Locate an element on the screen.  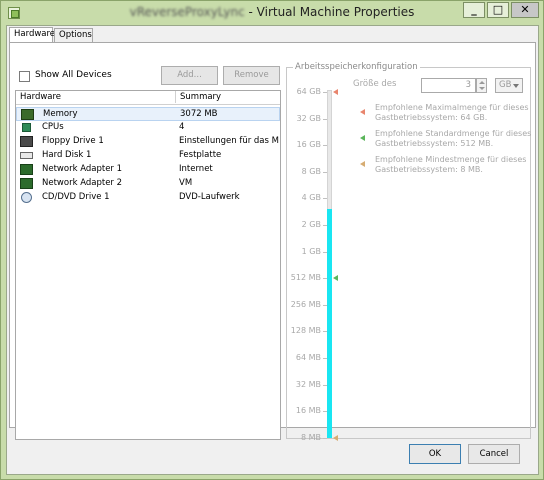
cpu-icon is located at coordinates (26, 127).